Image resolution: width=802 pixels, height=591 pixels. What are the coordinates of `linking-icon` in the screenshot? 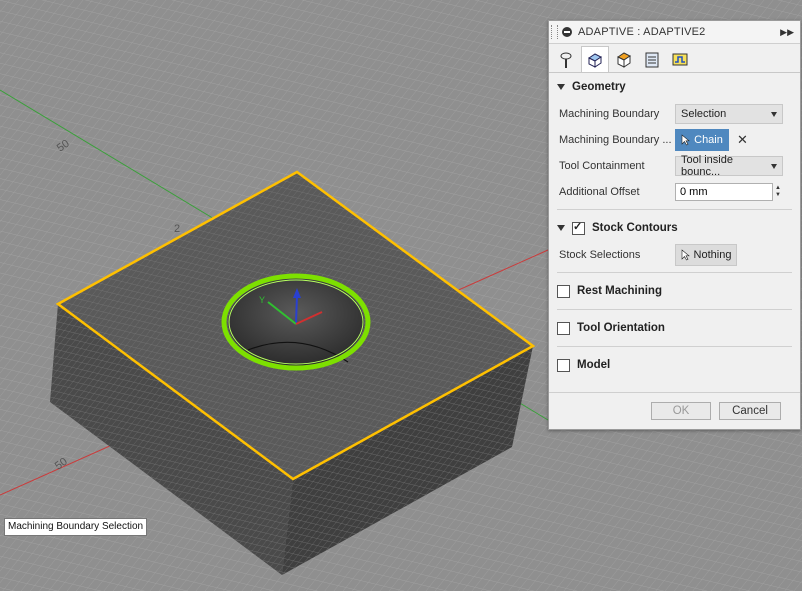 It's located at (680, 59).